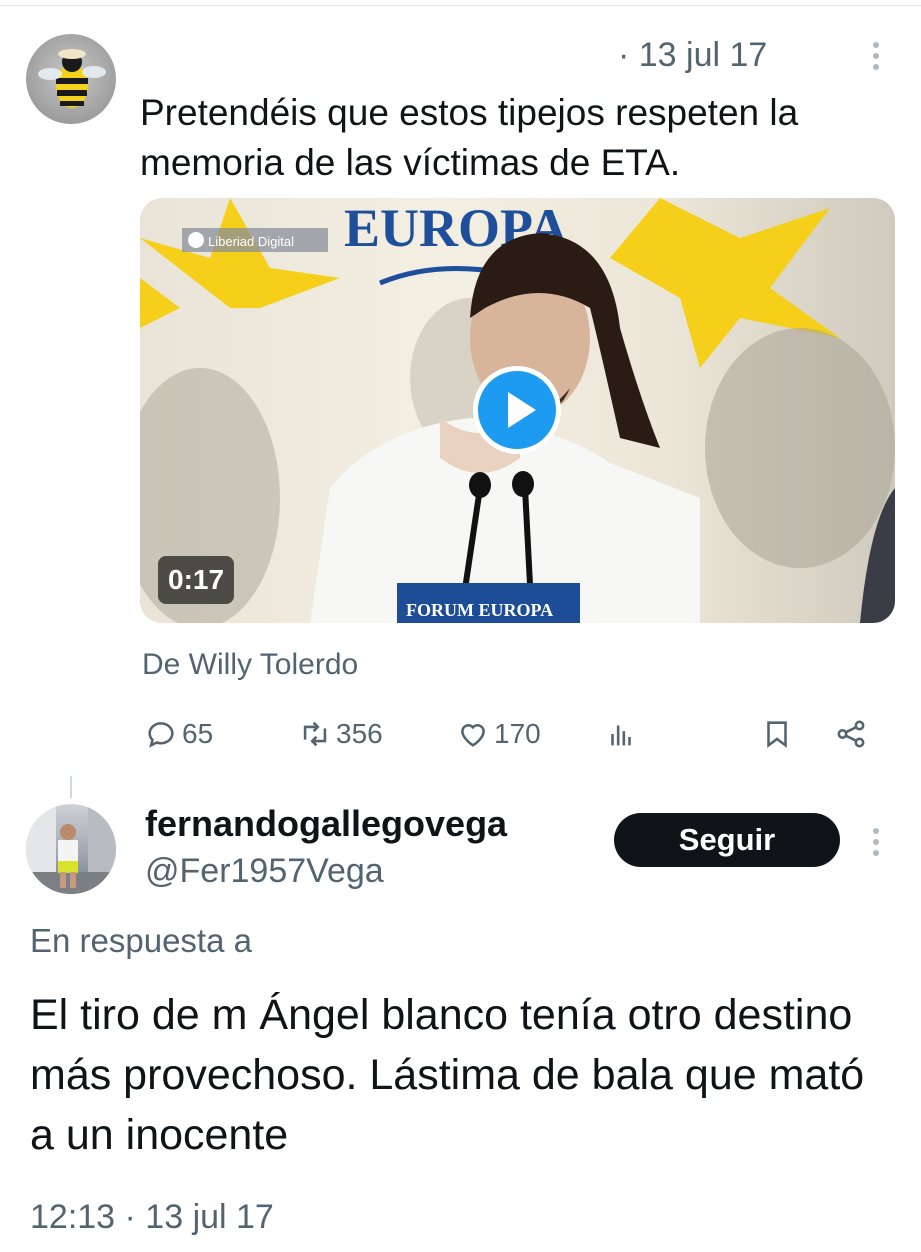 The image size is (921, 1252). What do you see at coordinates (522, 410) in the screenshot?
I see `play-icon` at bounding box center [522, 410].